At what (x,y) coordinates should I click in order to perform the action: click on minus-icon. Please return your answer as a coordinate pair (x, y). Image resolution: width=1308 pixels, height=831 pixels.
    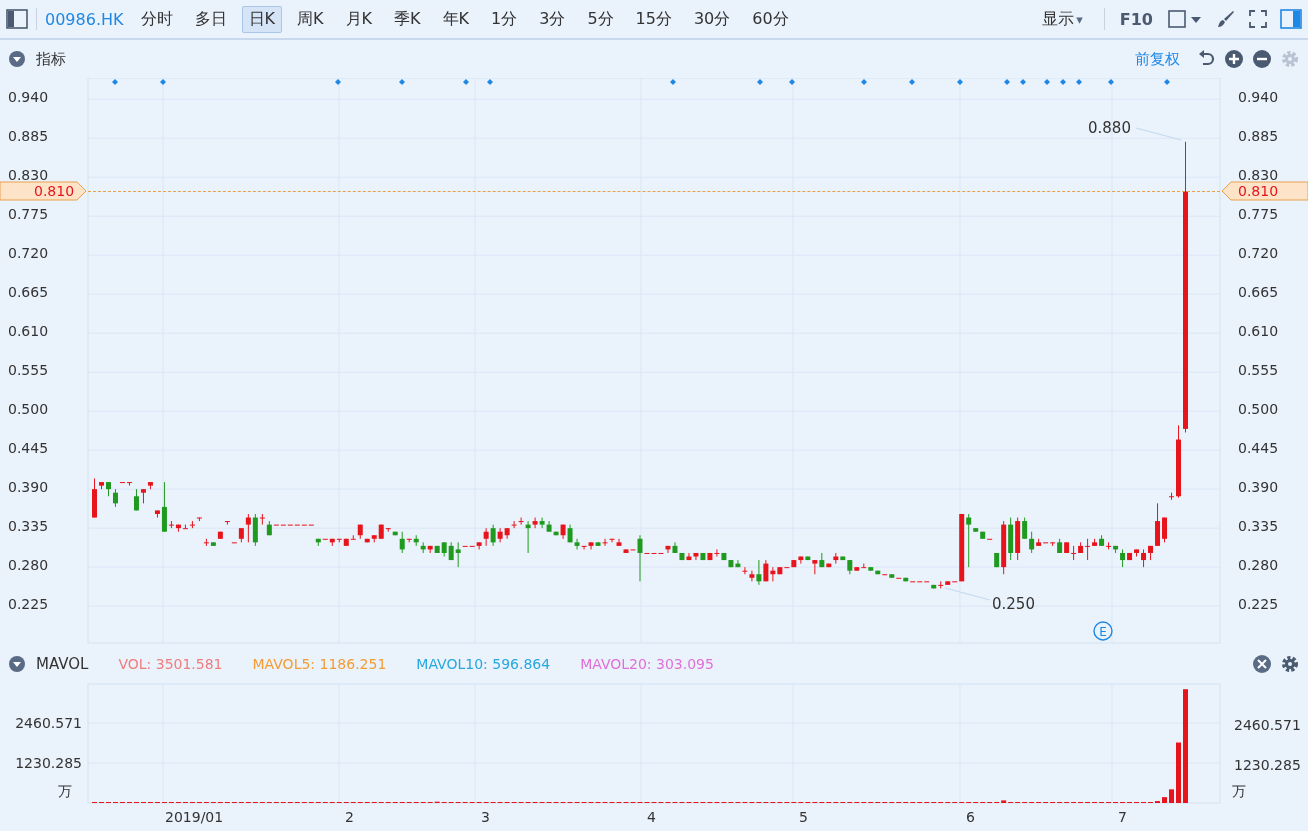
    Looking at the image, I should click on (1262, 59).